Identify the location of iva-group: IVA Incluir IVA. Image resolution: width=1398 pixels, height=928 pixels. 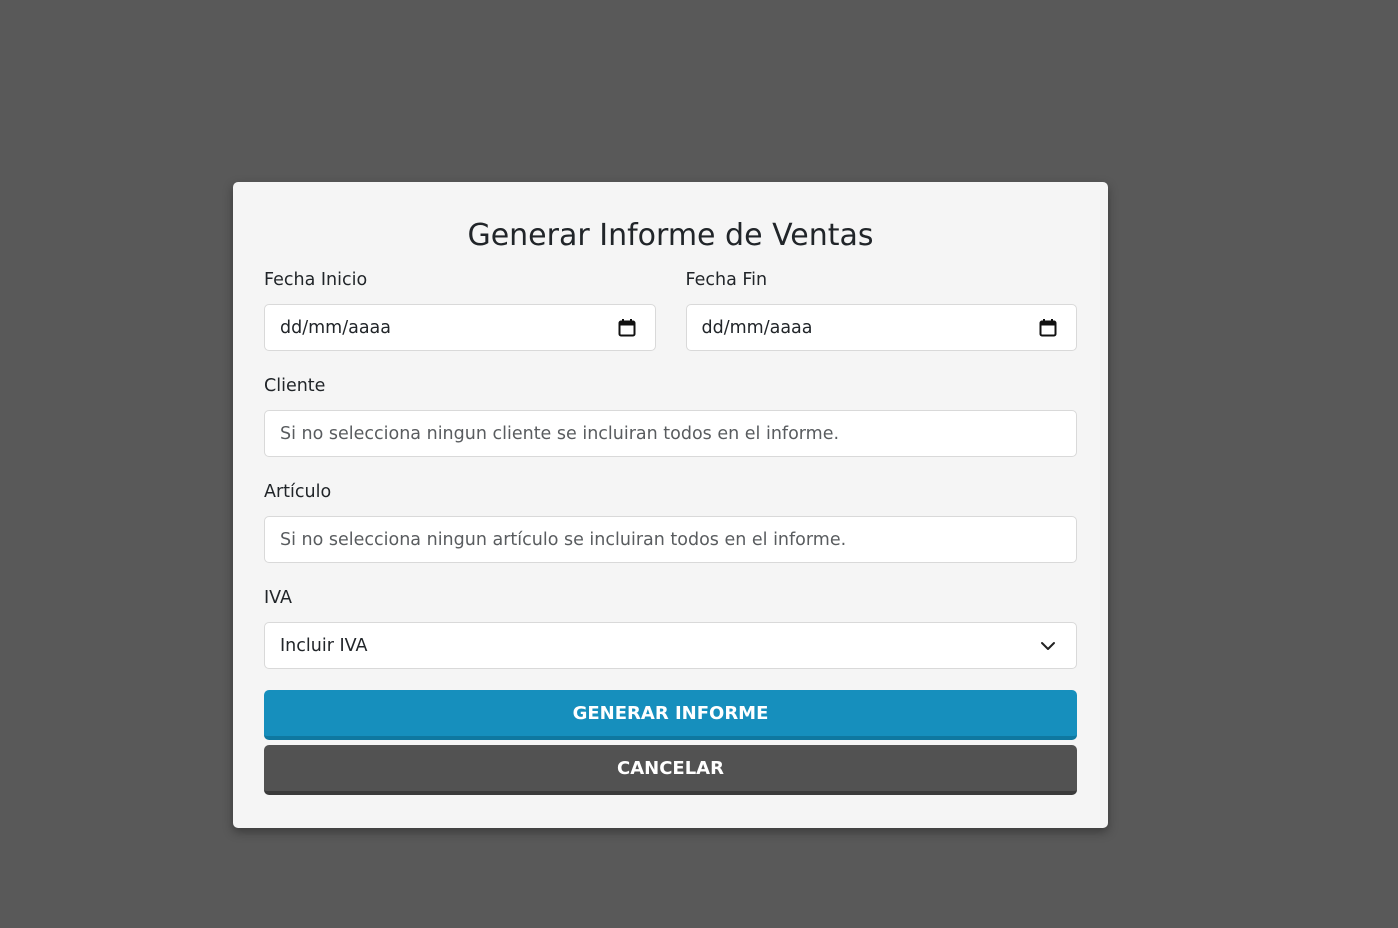
(670, 628).